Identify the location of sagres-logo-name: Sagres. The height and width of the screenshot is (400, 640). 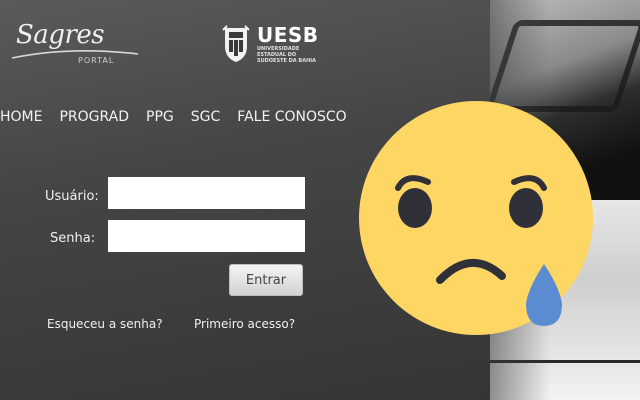
(60, 35).